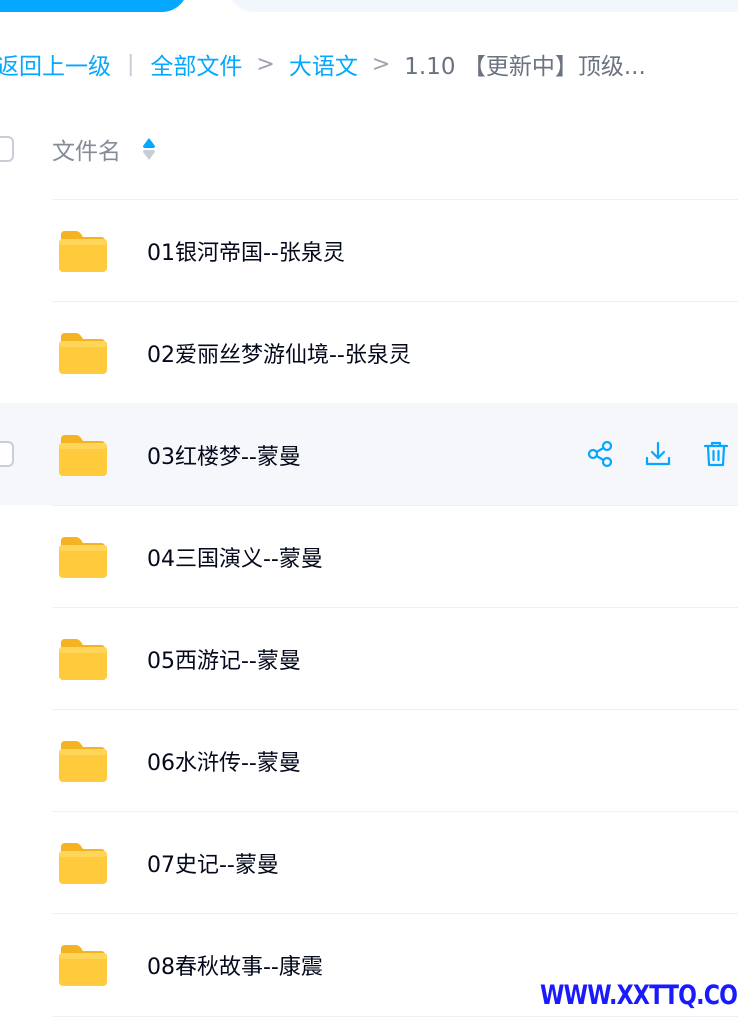 This screenshot has height=1018, width=738. Describe the element at coordinates (369, 760) in the screenshot. I see `file-row: 06水浒传--蒙曼` at that location.